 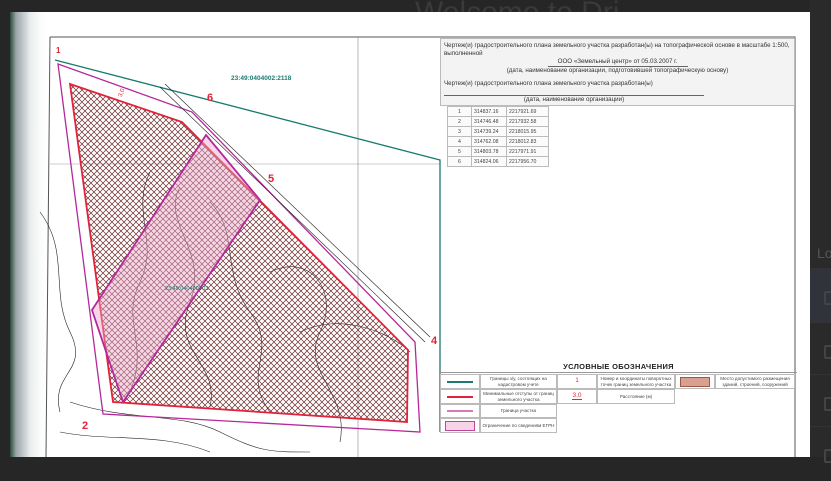 What do you see at coordinates (527, 141) in the screenshot?
I see `table-cell: 2218012.83` at bounding box center [527, 141].